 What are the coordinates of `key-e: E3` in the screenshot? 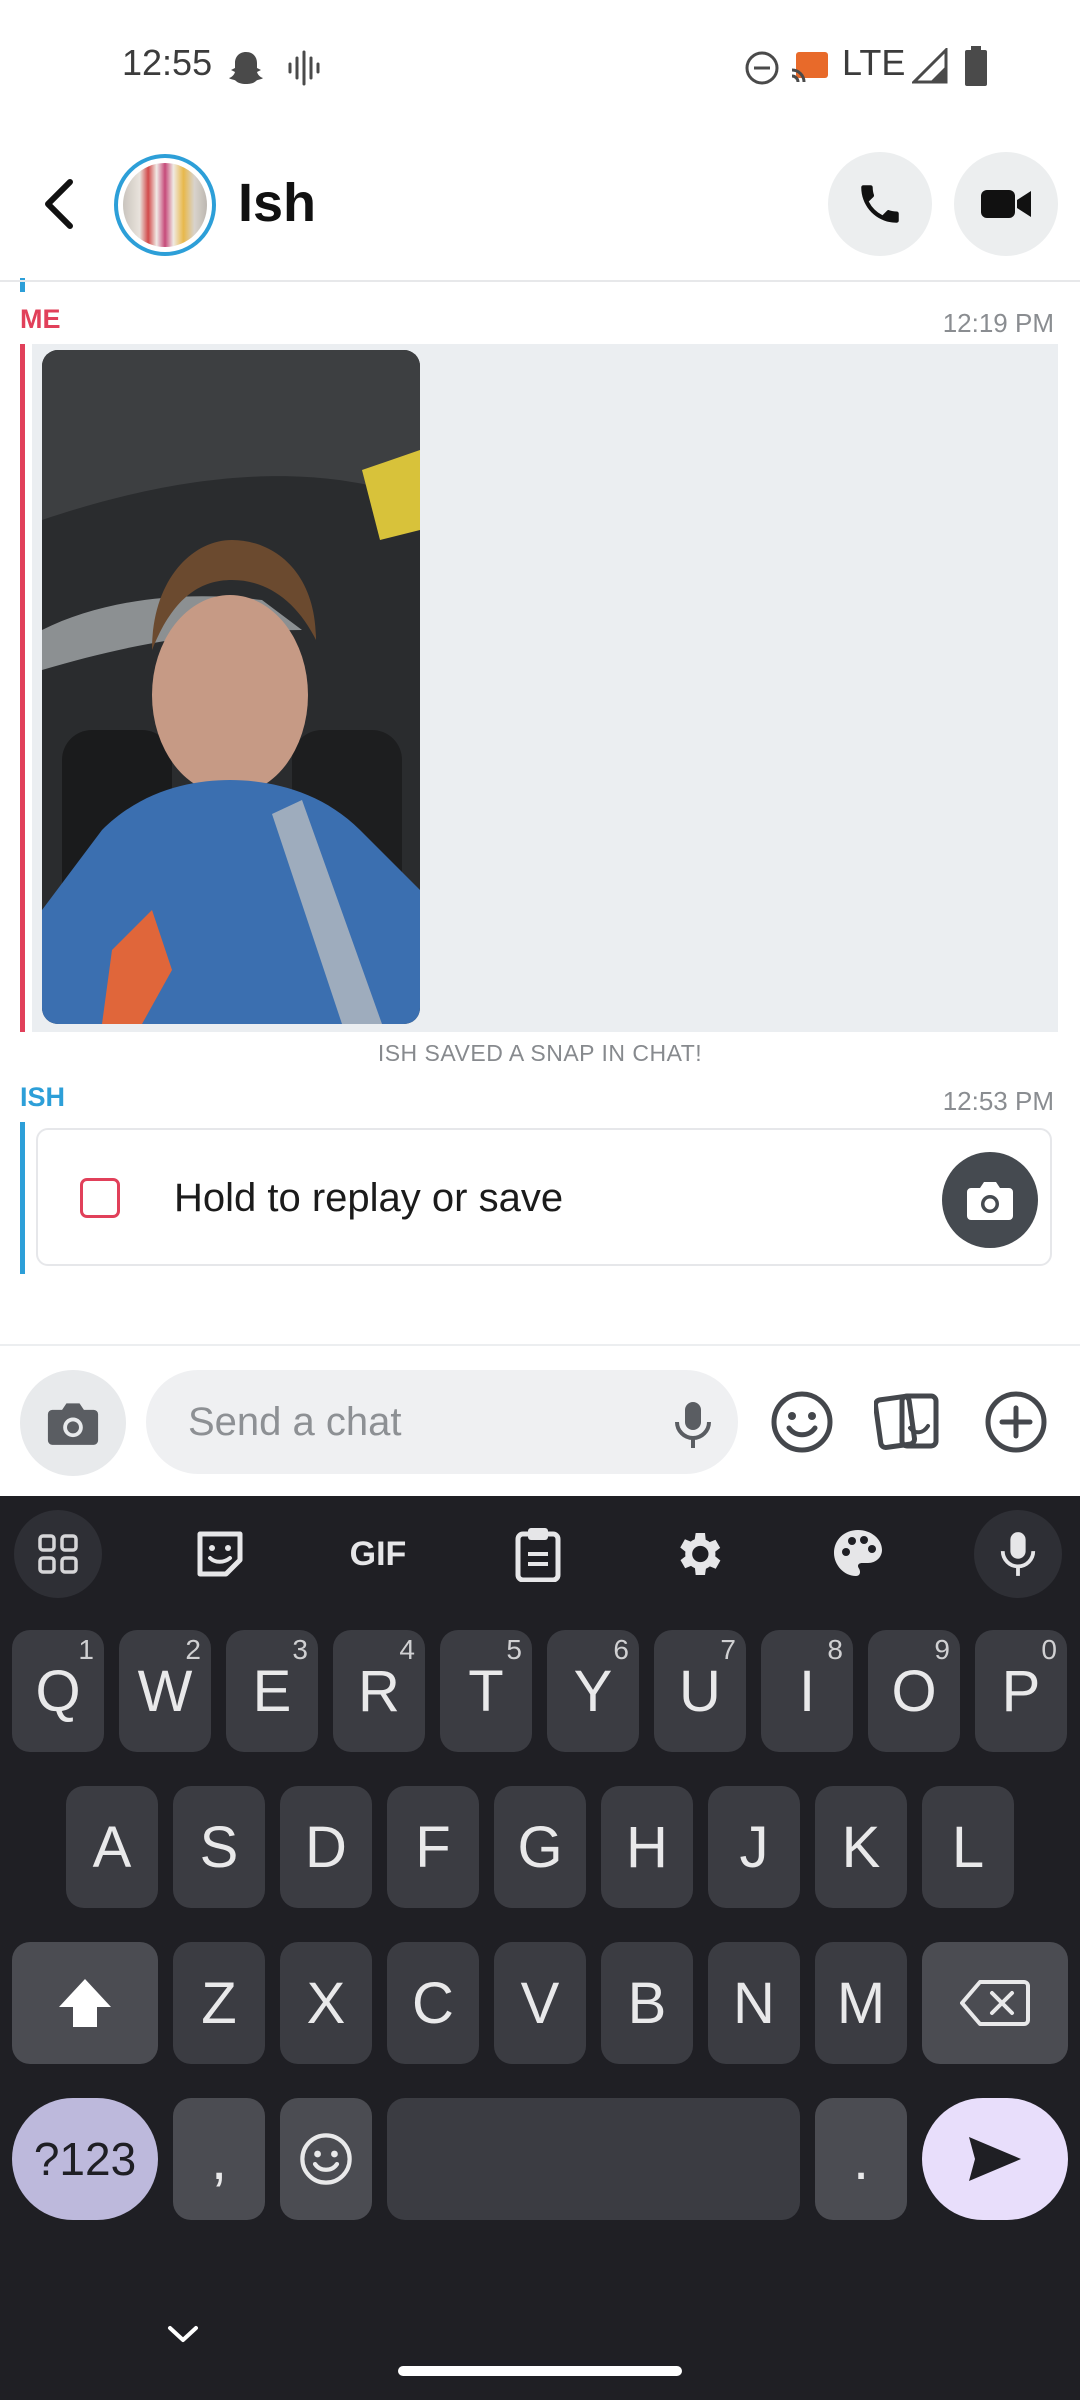 It's located at (272, 1691).